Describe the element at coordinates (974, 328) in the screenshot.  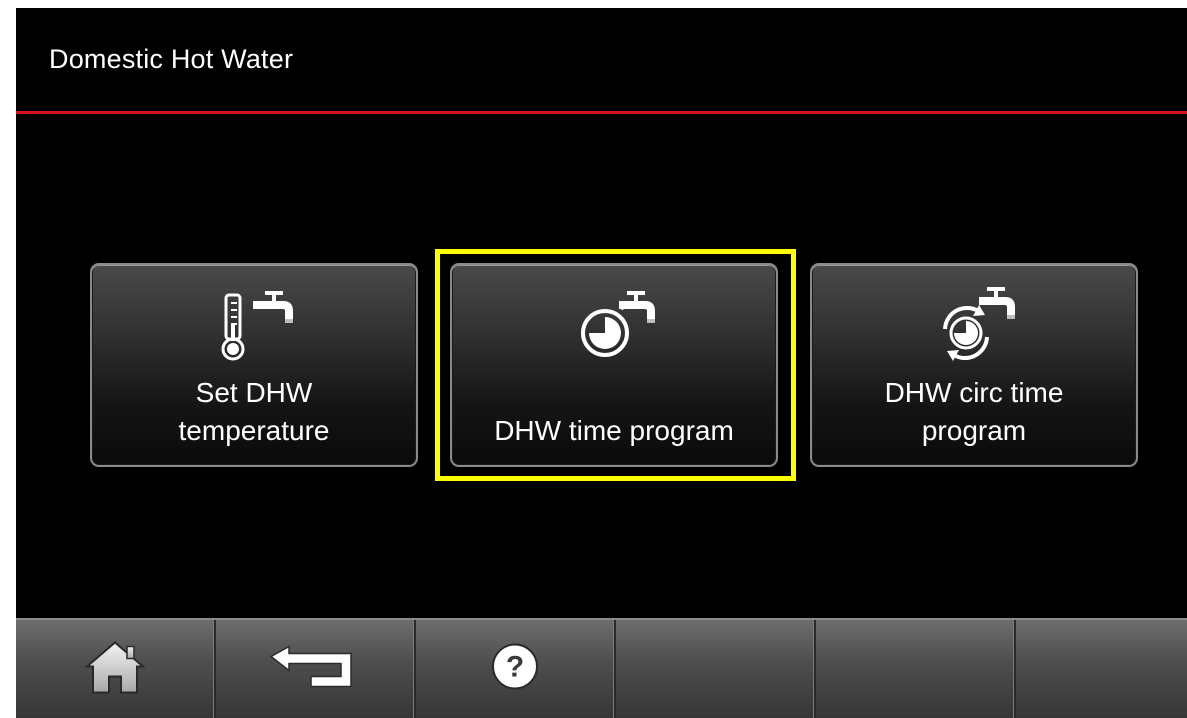
I see `circulation-clock-tap-icon` at that location.